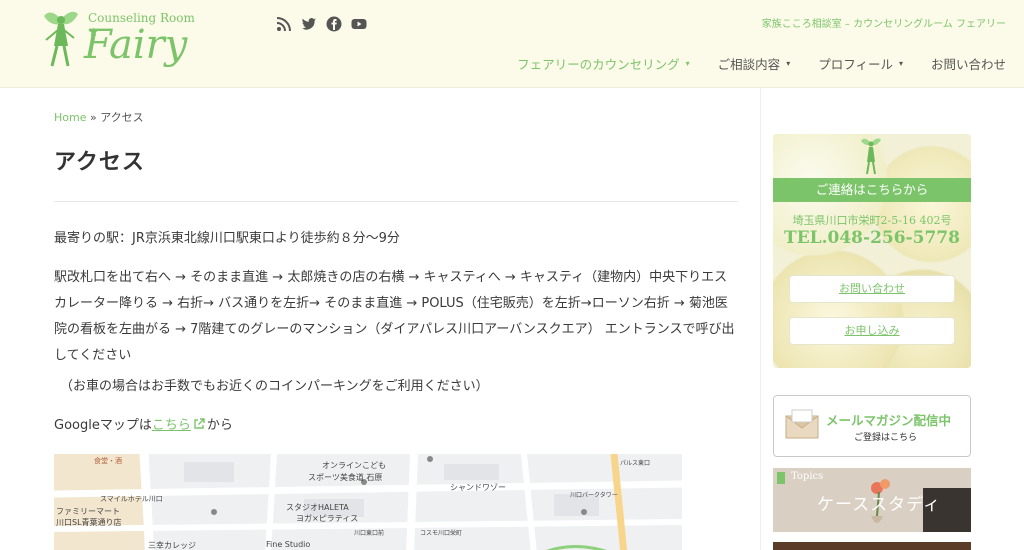  What do you see at coordinates (369, 533) in the screenshot?
I see `map-label: 川口東口前` at bounding box center [369, 533].